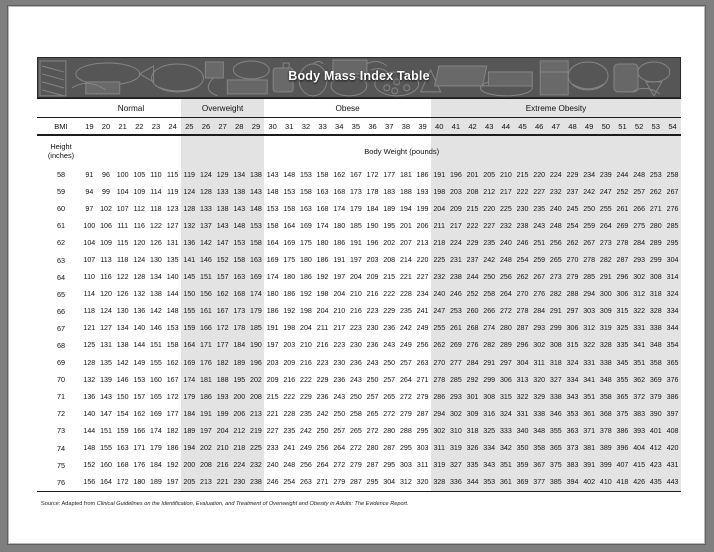  I want to click on weight-cell: 163, so click(322, 191).